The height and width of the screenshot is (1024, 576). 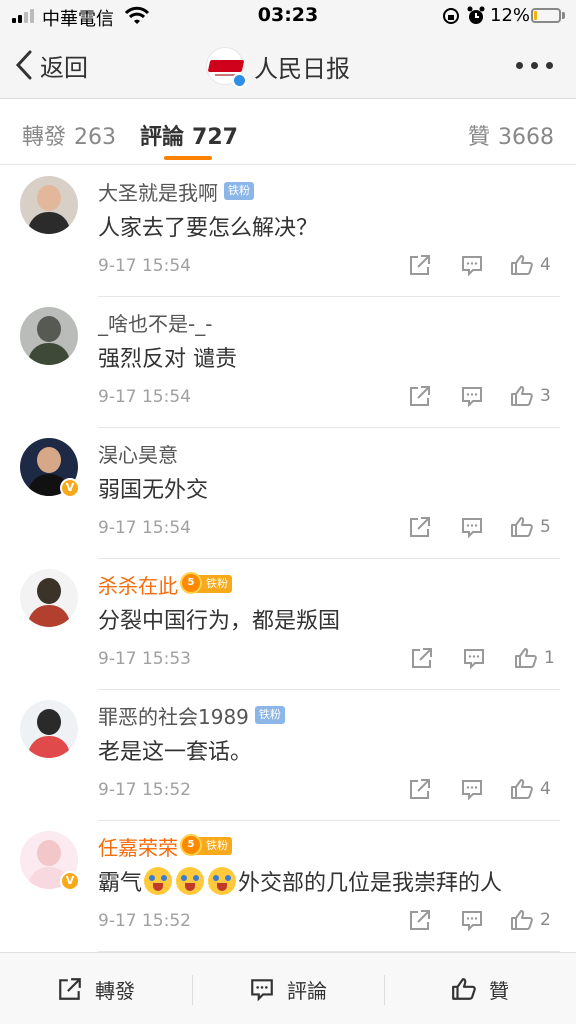 What do you see at coordinates (307, 990) in the screenshot?
I see `comment-label: 評論` at bounding box center [307, 990].